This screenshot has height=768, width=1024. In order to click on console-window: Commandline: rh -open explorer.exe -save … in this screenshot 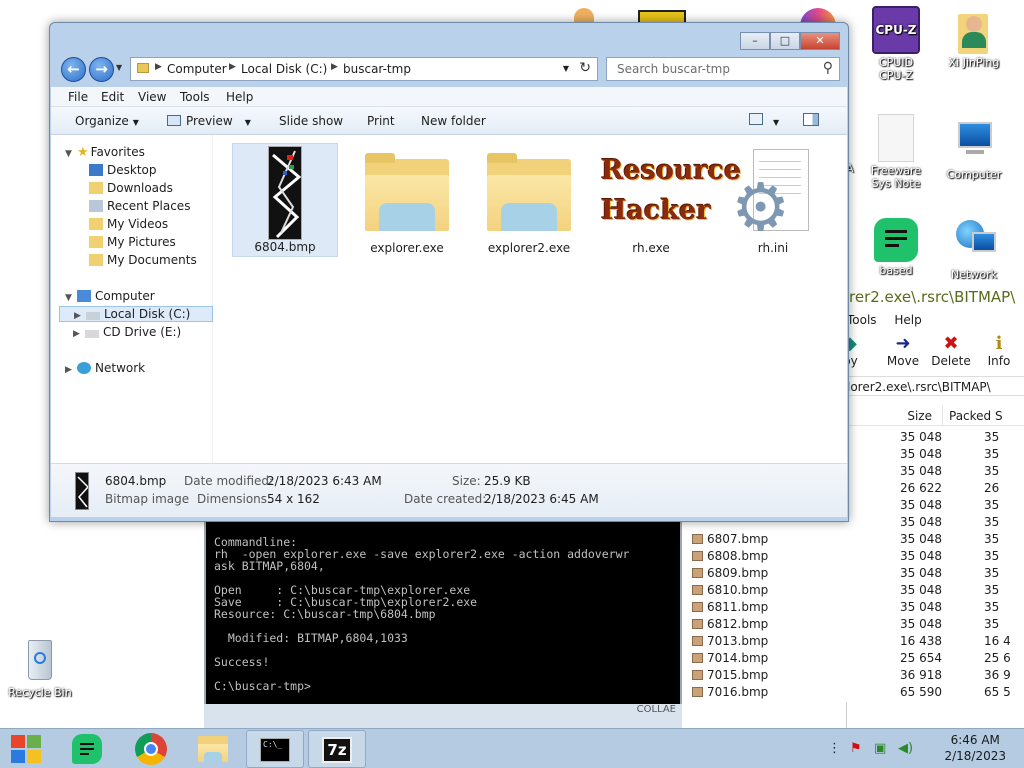, I will do `click(443, 613)`.